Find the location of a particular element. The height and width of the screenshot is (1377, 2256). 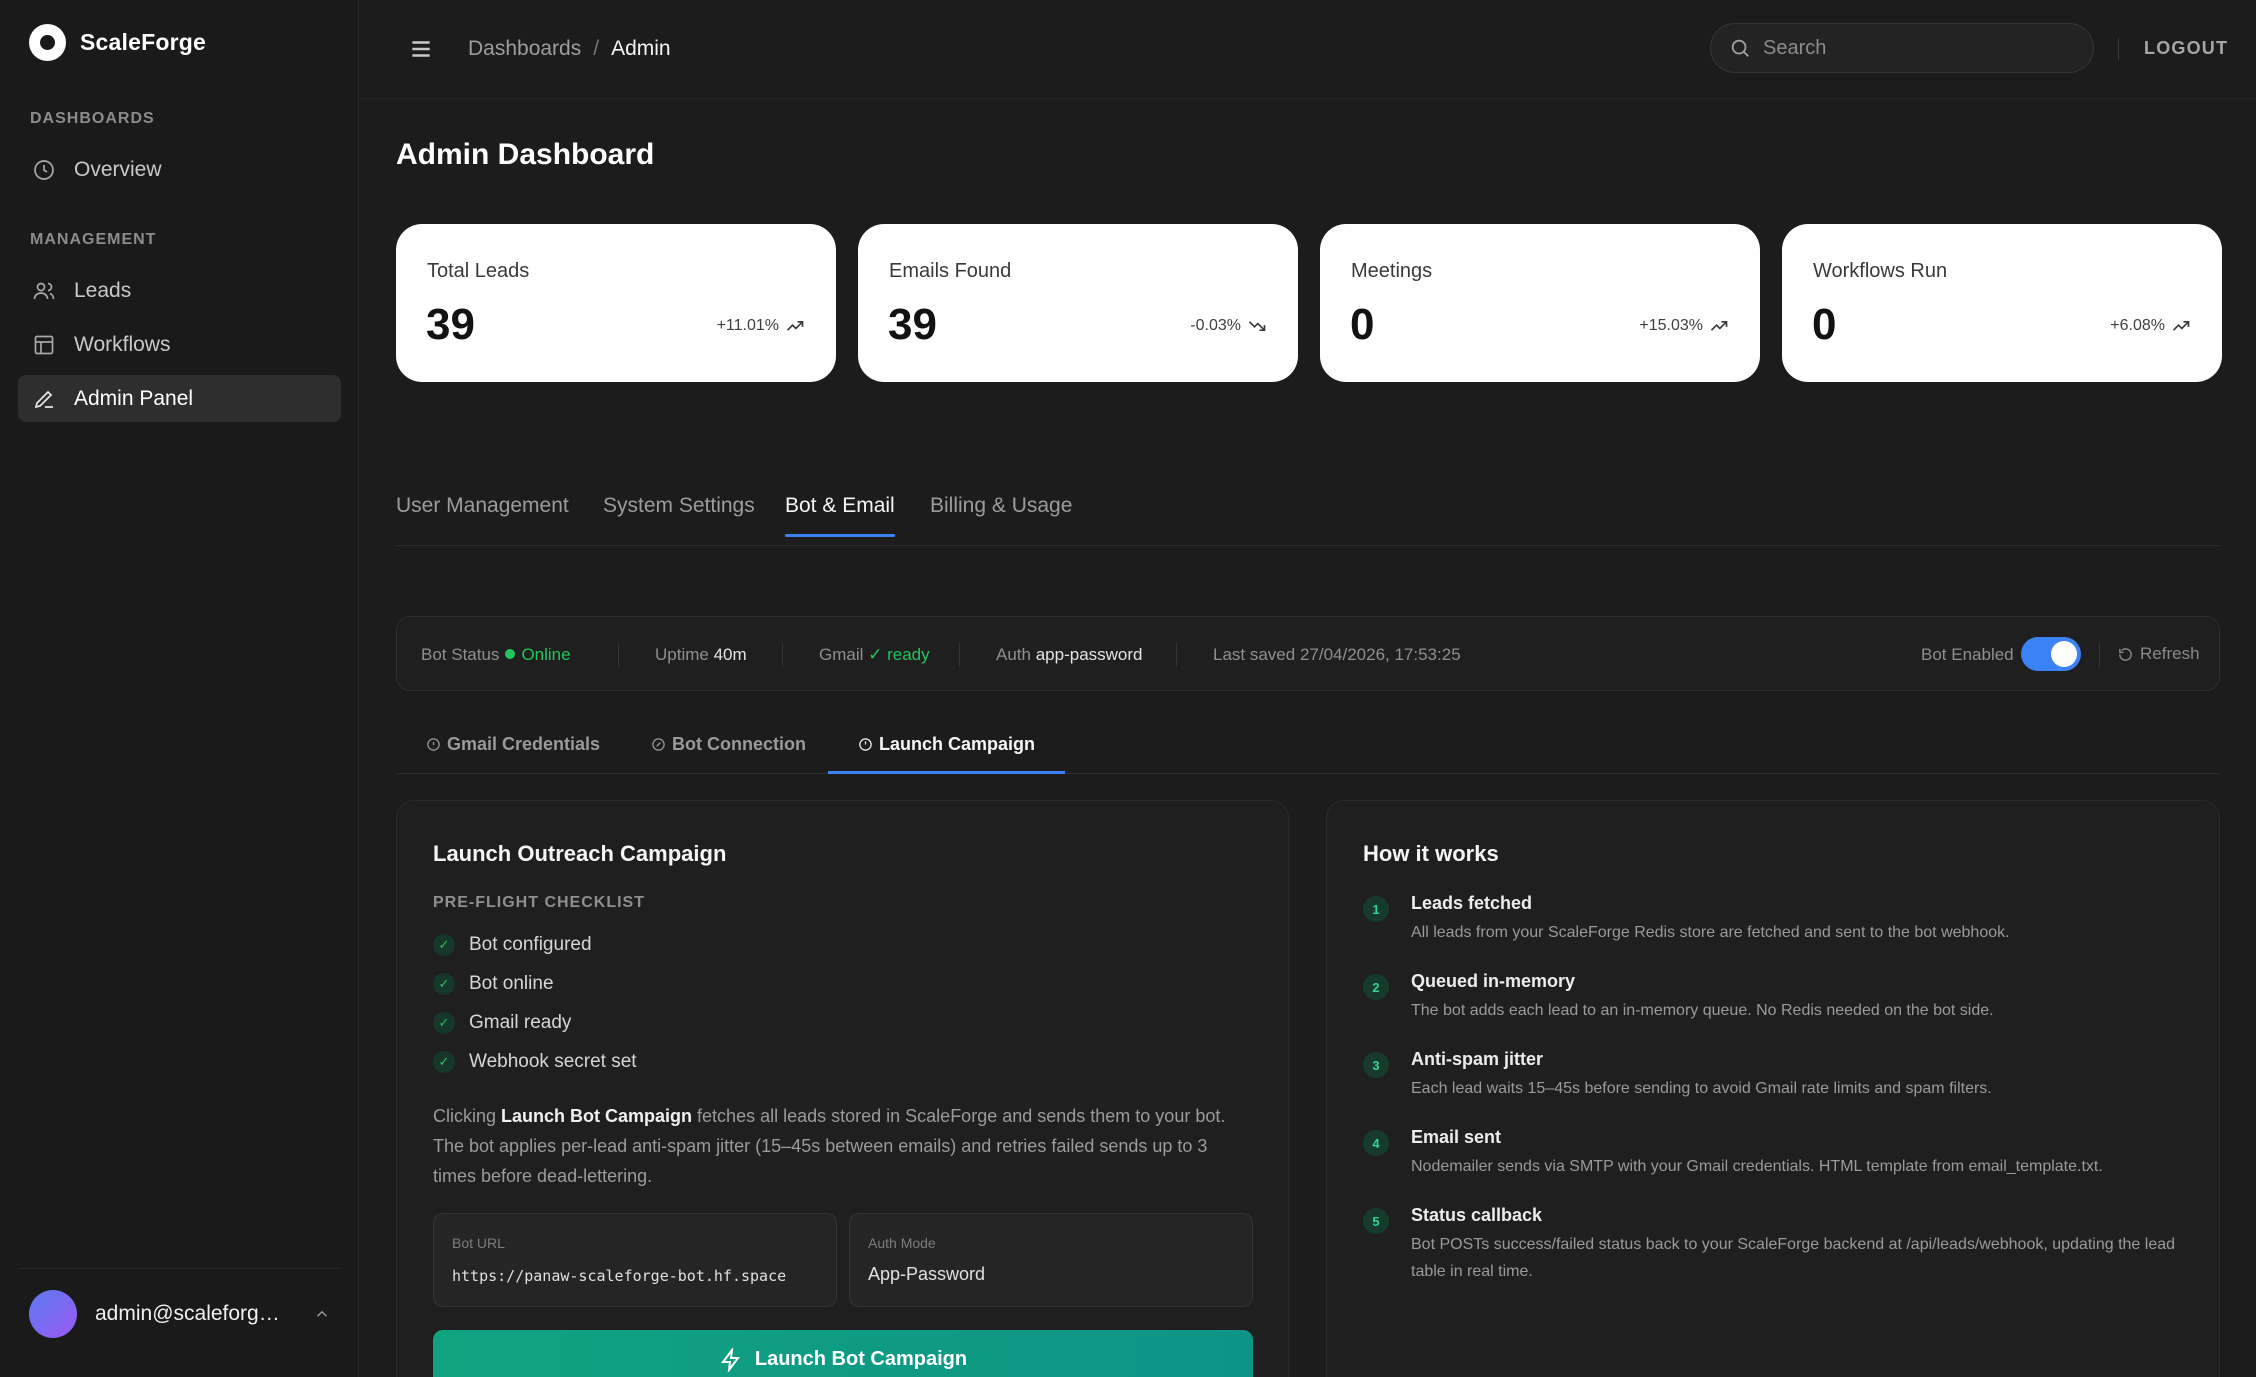

tab-bot-email: Bot & Email is located at coordinates (840, 515).